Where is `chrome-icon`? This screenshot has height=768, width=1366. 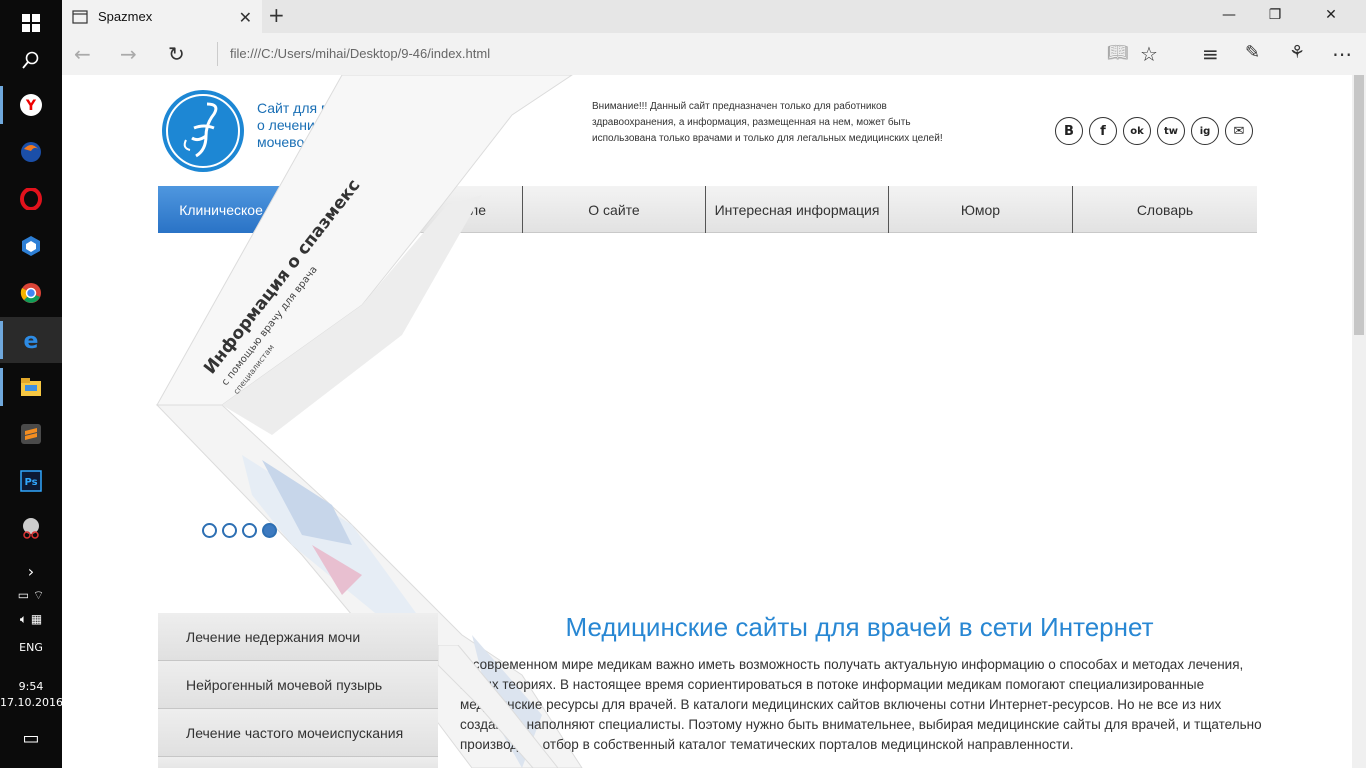 chrome-icon is located at coordinates (31, 293).